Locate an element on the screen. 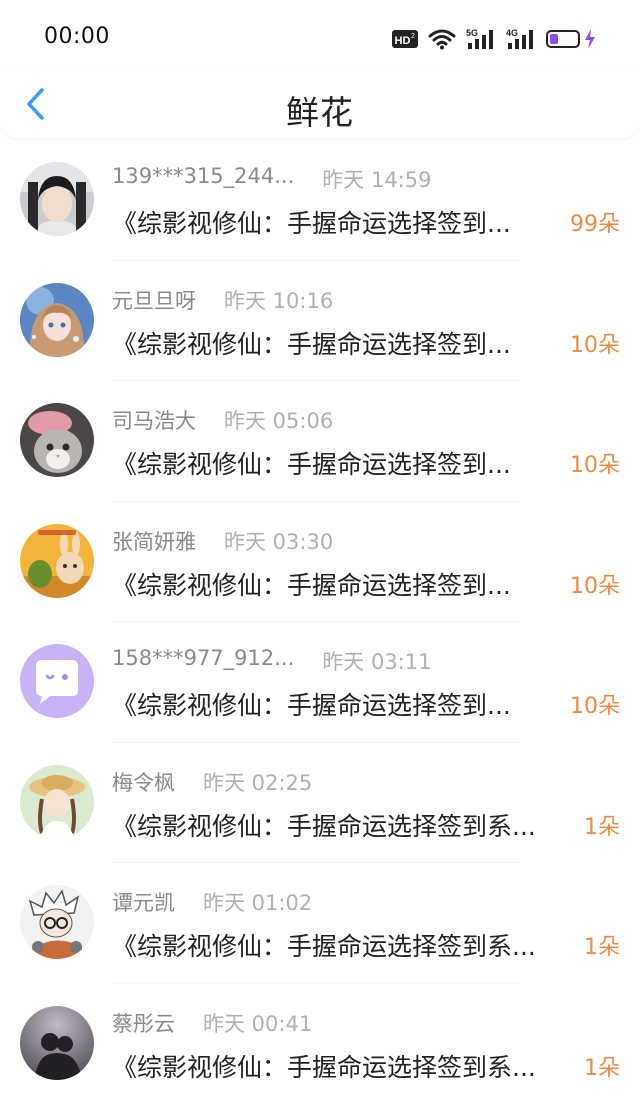  username: 司马浩大 is located at coordinates (154, 420).